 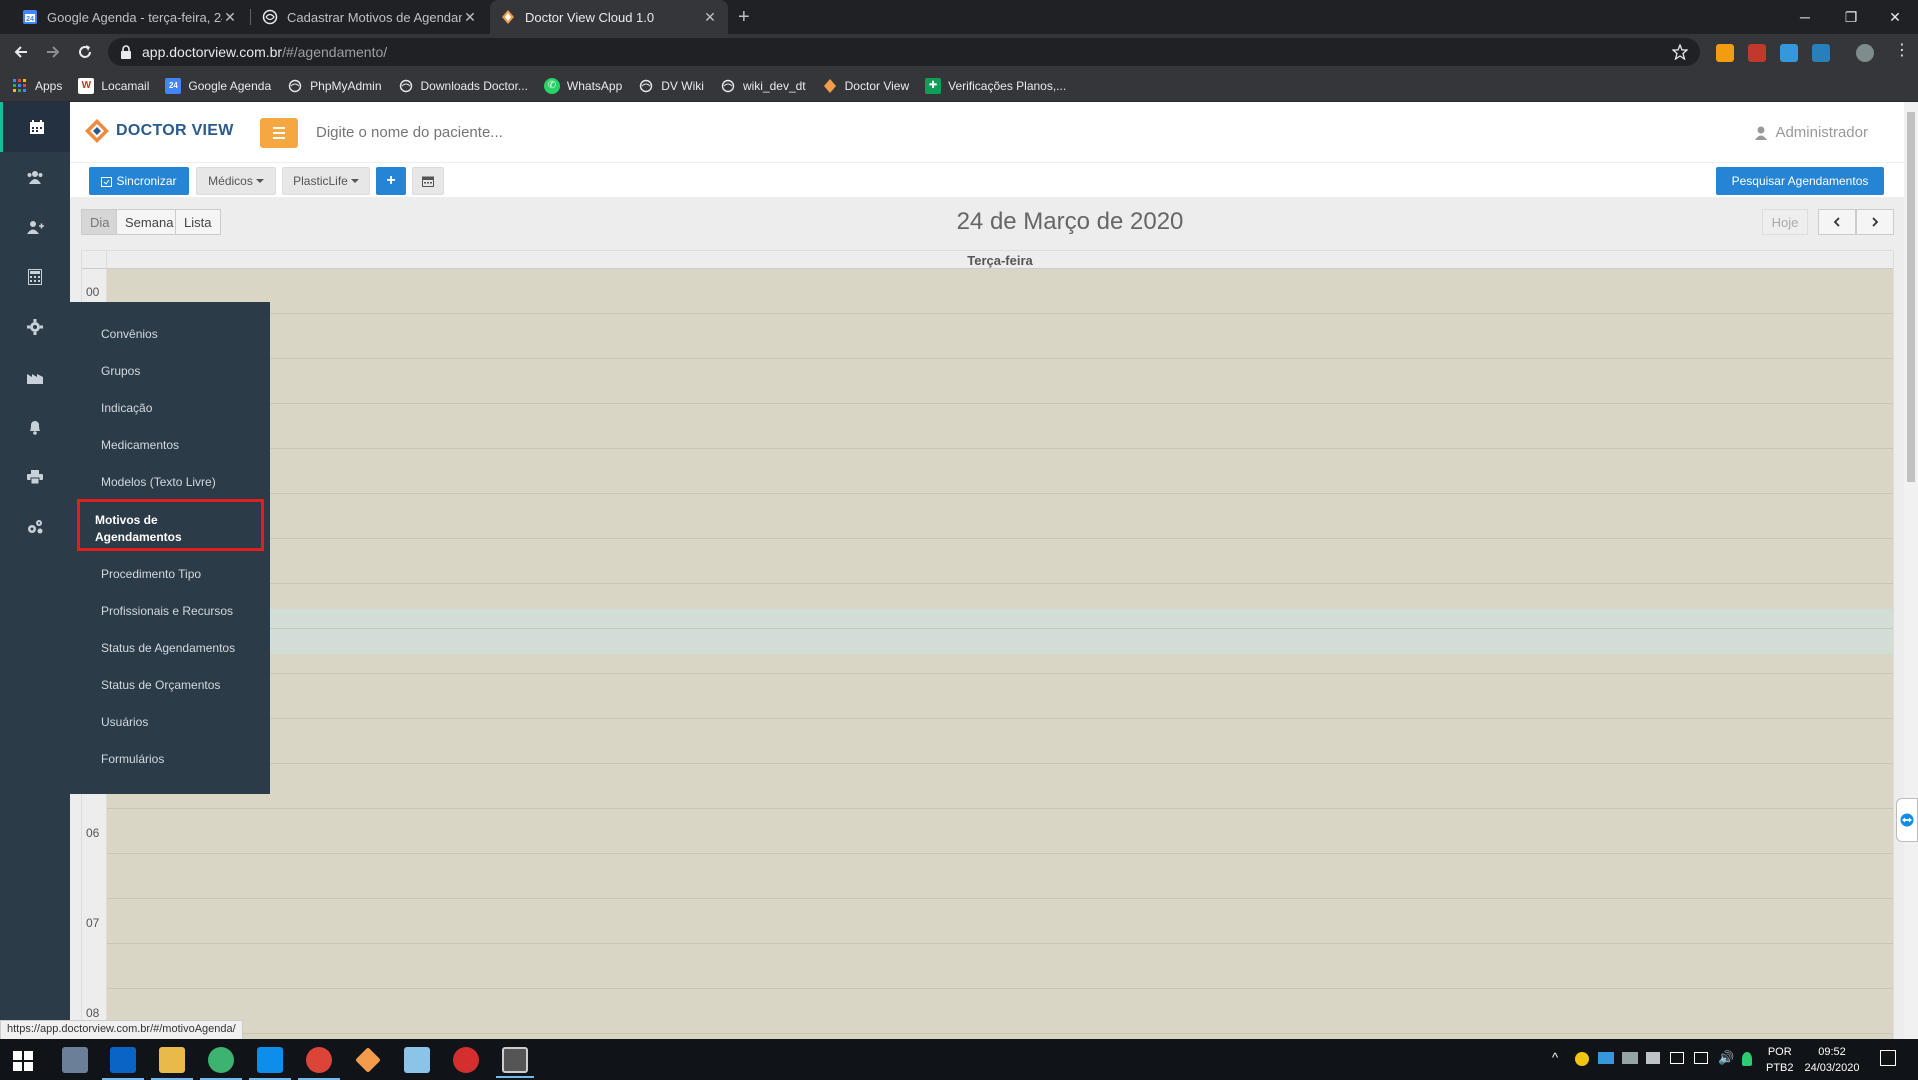 What do you see at coordinates (1875, 222) in the screenshot?
I see `next-day-button` at bounding box center [1875, 222].